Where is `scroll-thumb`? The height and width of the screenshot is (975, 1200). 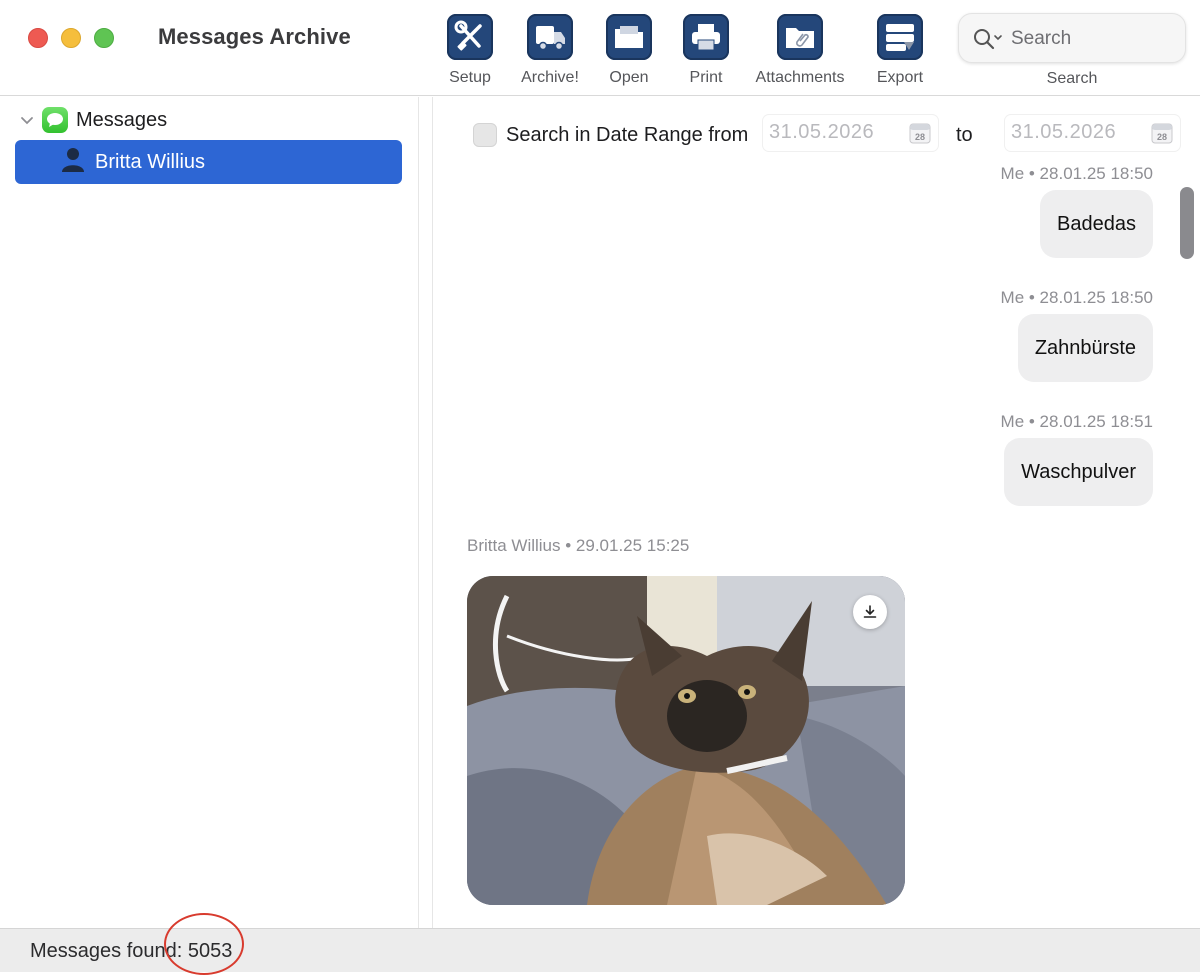 scroll-thumb is located at coordinates (1187, 223).